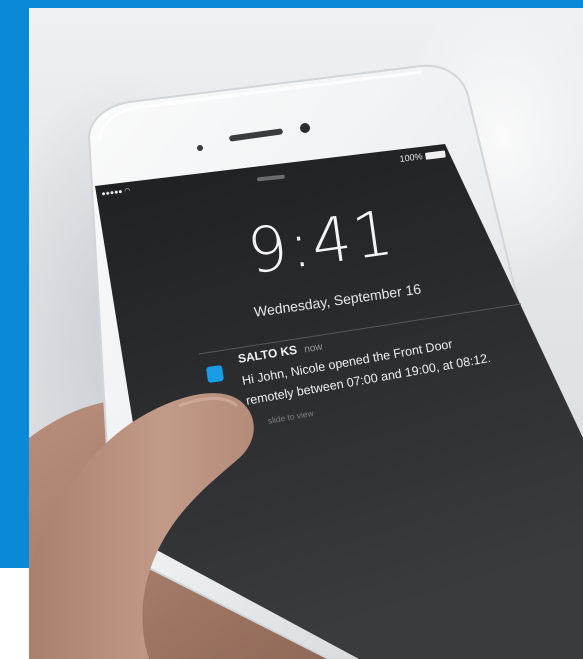 The height and width of the screenshot is (659, 583). What do you see at coordinates (215, 374) in the screenshot?
I see `app-icon` at bounding box center [215, 374].